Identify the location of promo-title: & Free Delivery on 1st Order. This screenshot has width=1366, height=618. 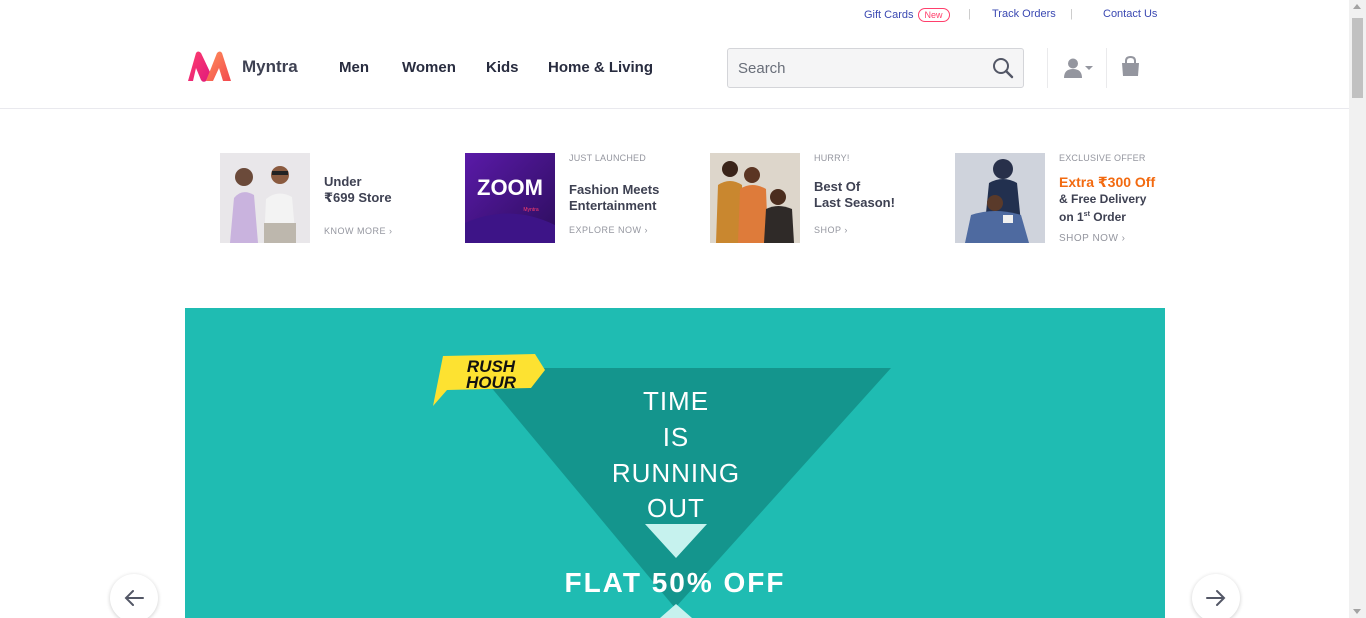
(1103, 208).